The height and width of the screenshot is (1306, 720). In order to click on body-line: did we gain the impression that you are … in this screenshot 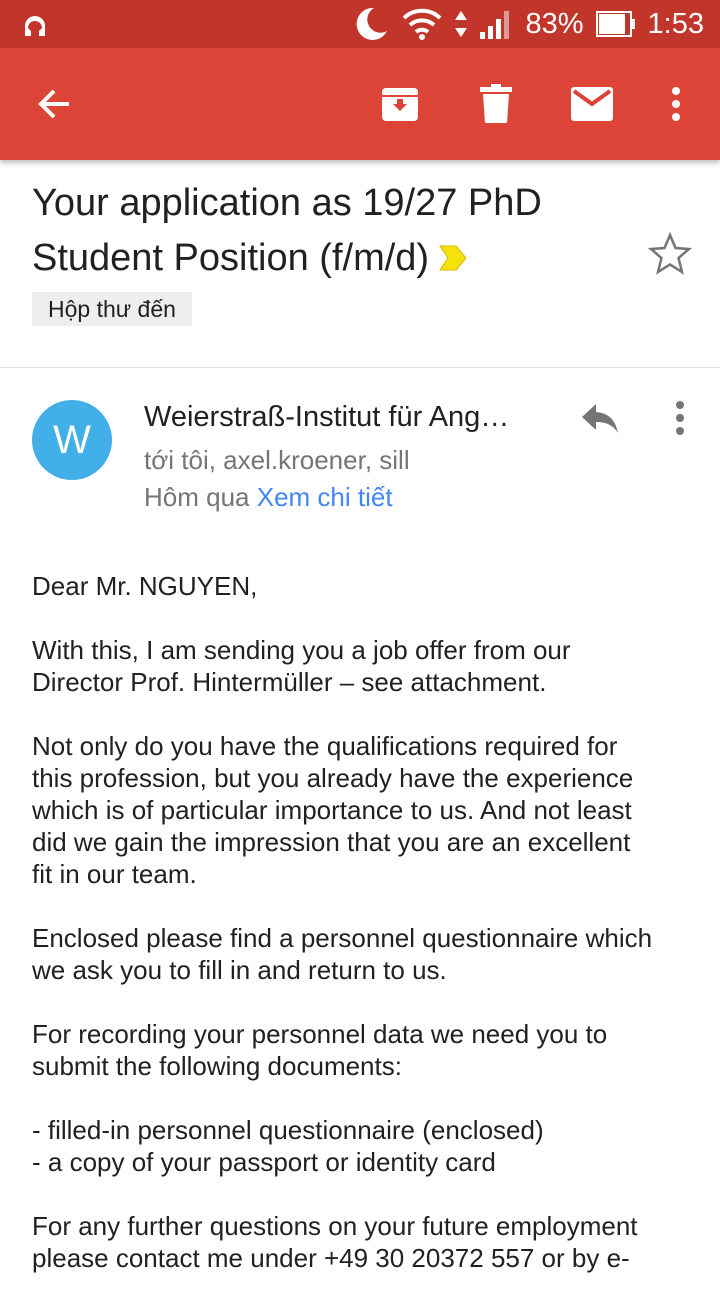, I will do `click(331, 842)`.